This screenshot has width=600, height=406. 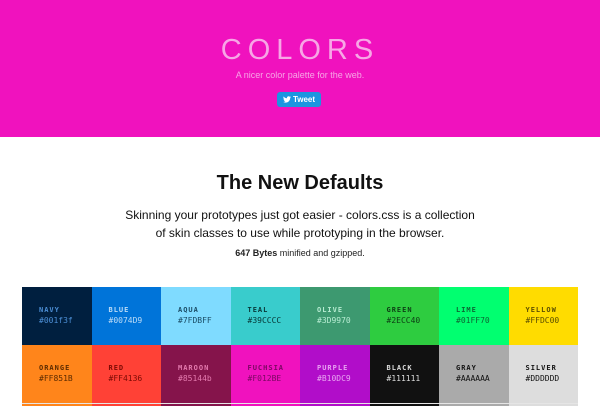 What do you see at coordinates (541, 310) in the screenshot?
I see `swatch-name: YELLOW` at bounding box center [541, 310].